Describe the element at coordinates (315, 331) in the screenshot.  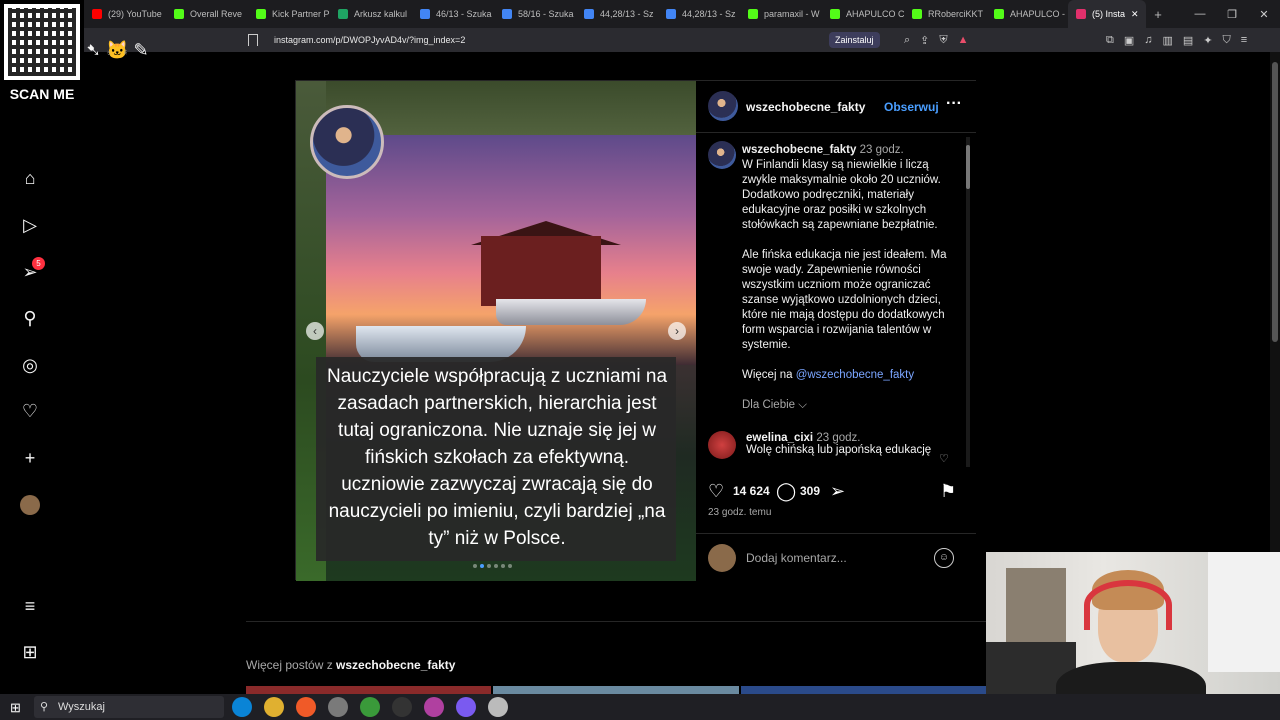
I see `previous-image-icon: ‹` at that location.